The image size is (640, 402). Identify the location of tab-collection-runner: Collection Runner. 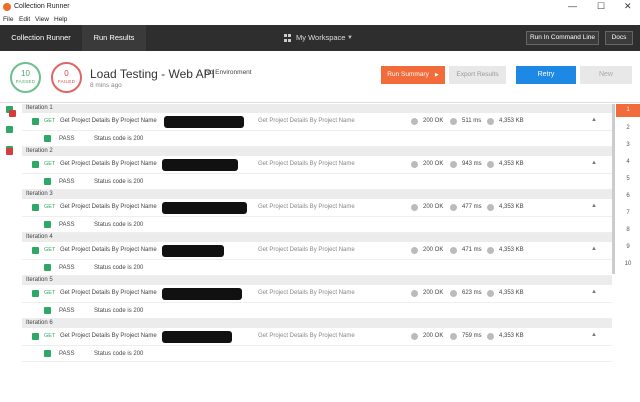
(41, 38).